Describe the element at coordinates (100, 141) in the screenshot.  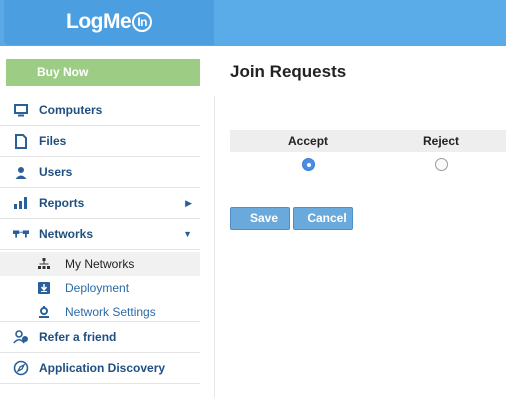
I see `sidebar-item-files: Files` at that location.